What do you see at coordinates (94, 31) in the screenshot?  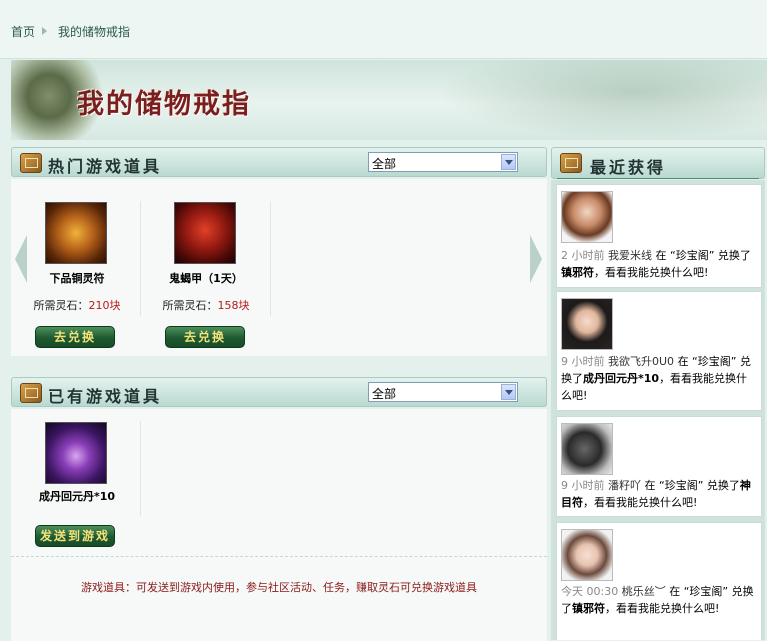 I see `breadcrumb-current: 我的储物戒指` at bounding box center [94, 31].